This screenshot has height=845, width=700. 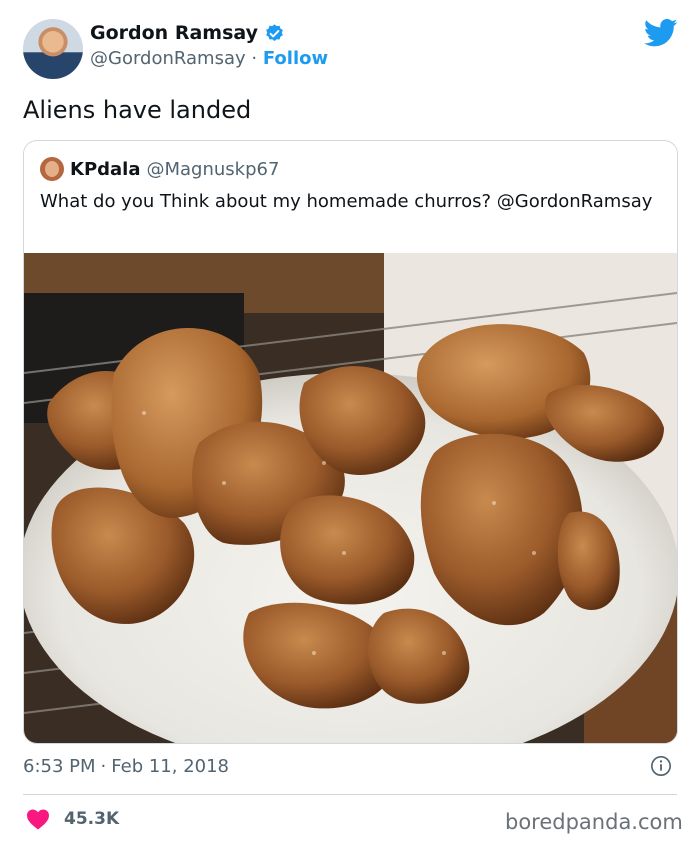 What do you see at coordinates (213, 169) in the screenshot?
I see `quoted-author-handle: @Magnuskp67` at bounding box center [213, 169].